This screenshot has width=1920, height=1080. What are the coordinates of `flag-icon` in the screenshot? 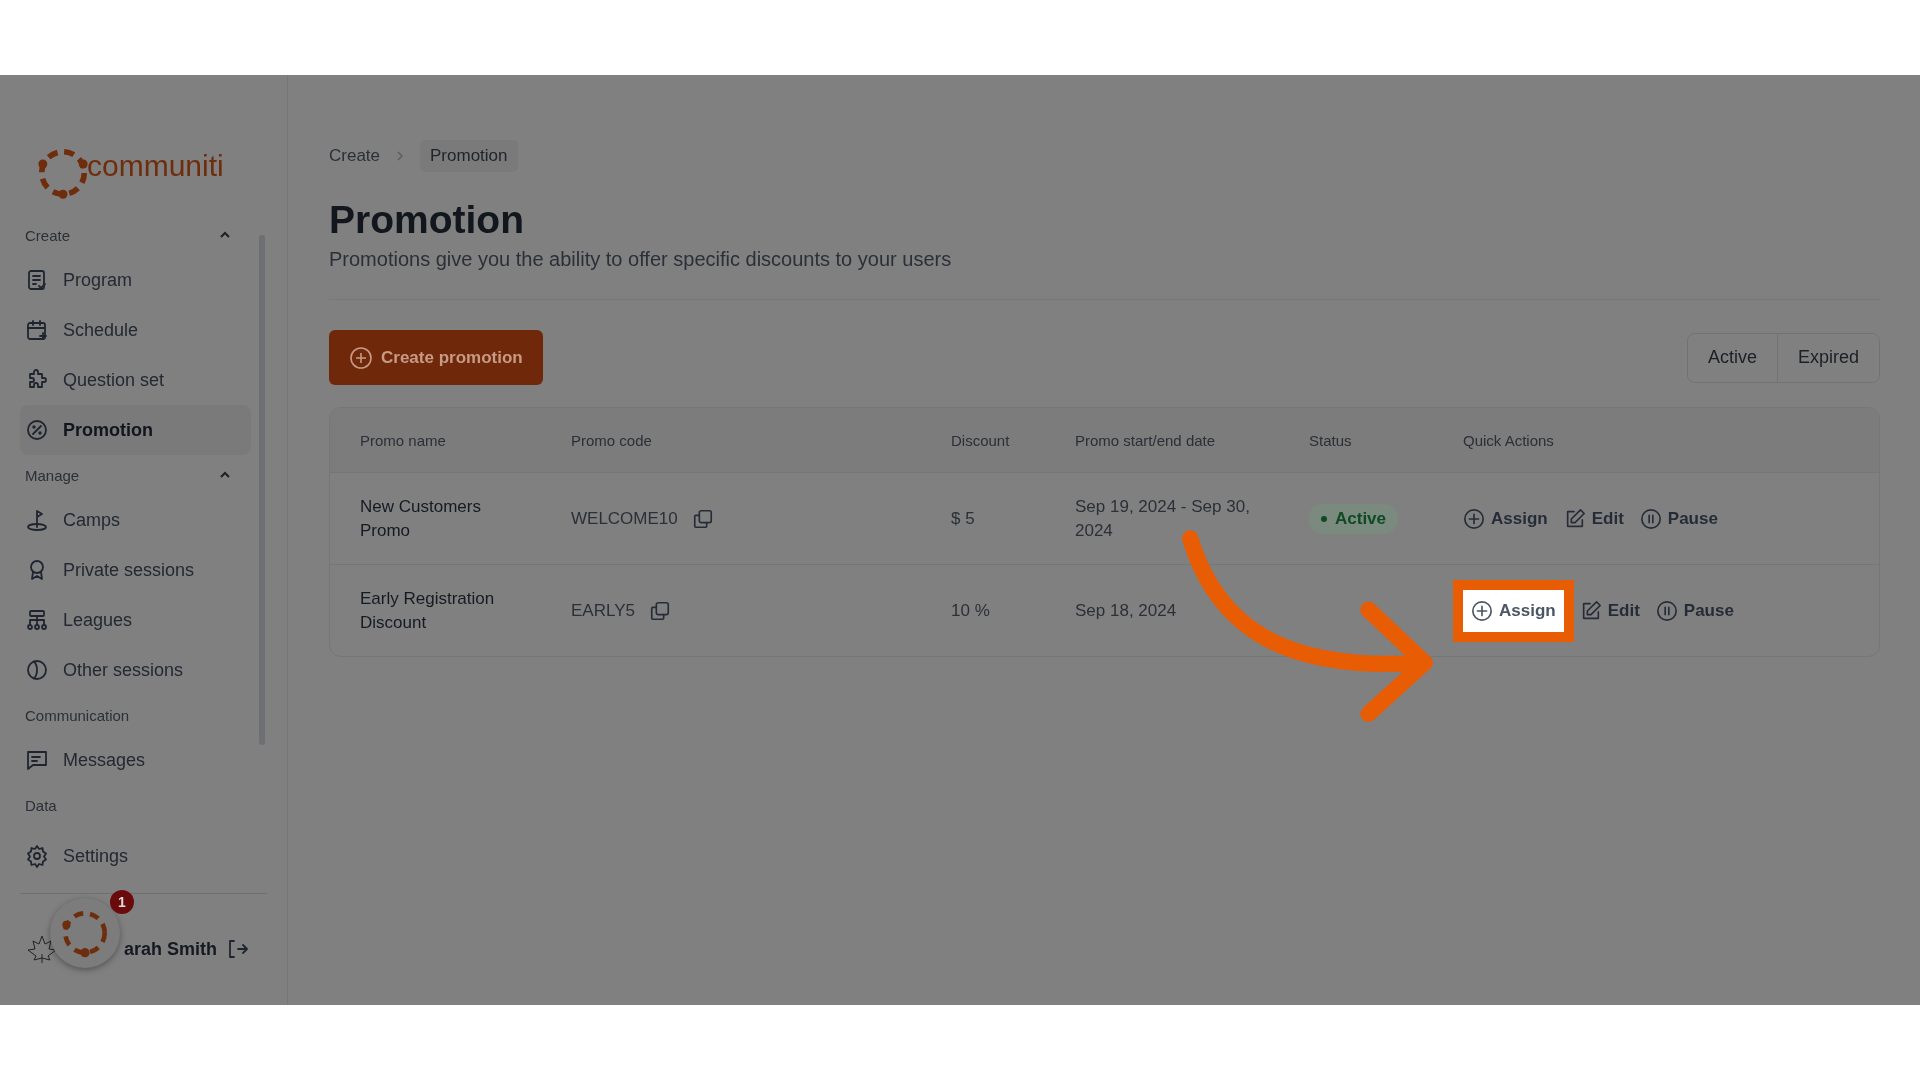 It's located at (37, 520).